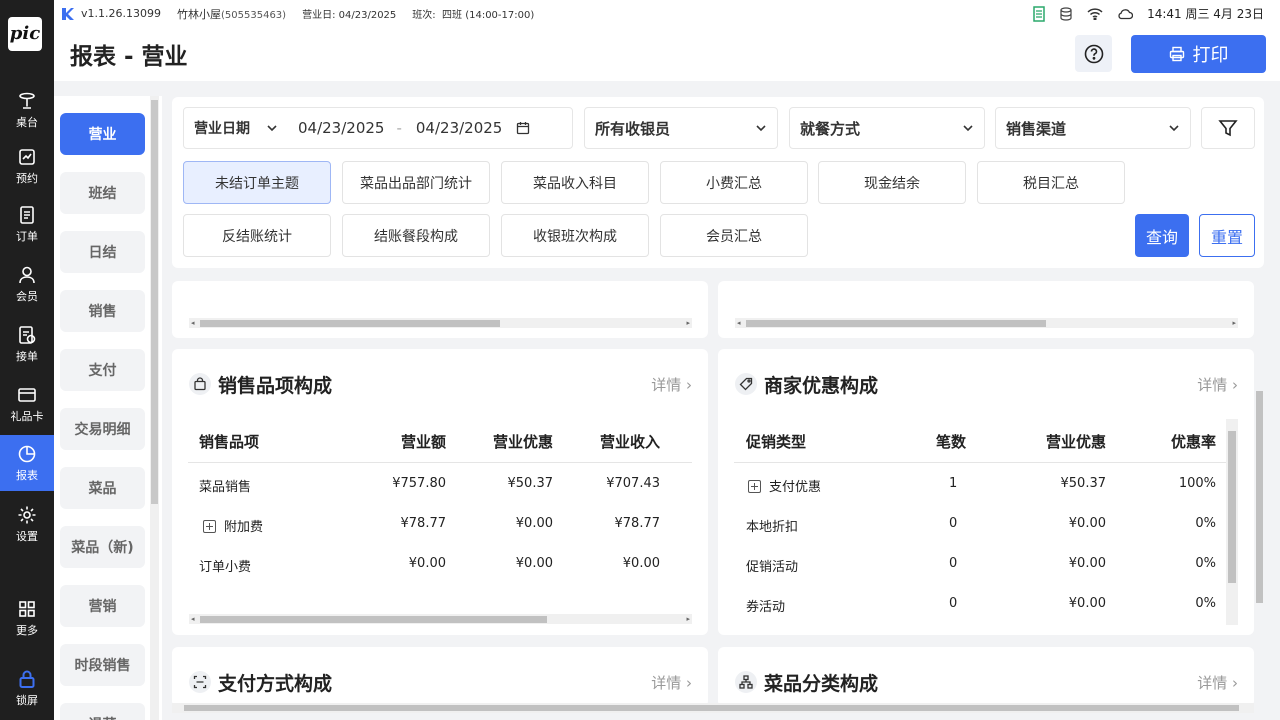  Describe the element at coordinates (734, 235) in the screenshot. I see `tag-member-summary: 会员汇总` at that location.